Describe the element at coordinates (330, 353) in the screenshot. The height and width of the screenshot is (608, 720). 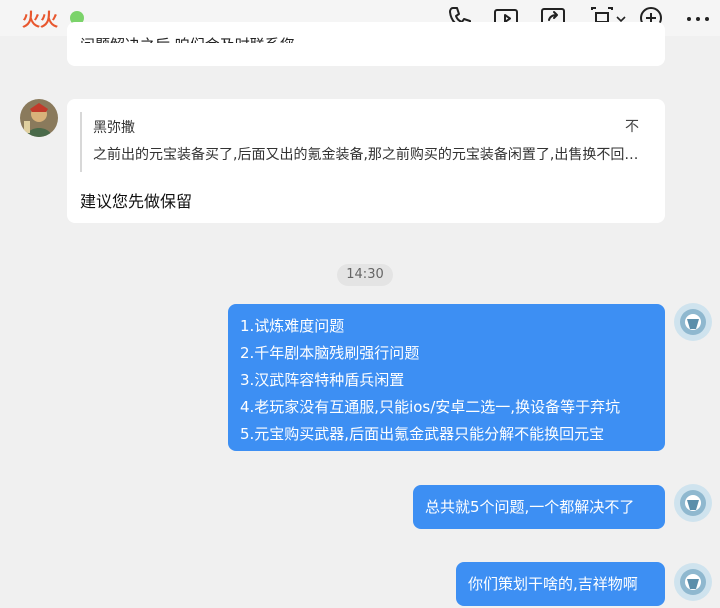
I see `message-line: 2.千年剧本脑残刷强行问题` at that location.